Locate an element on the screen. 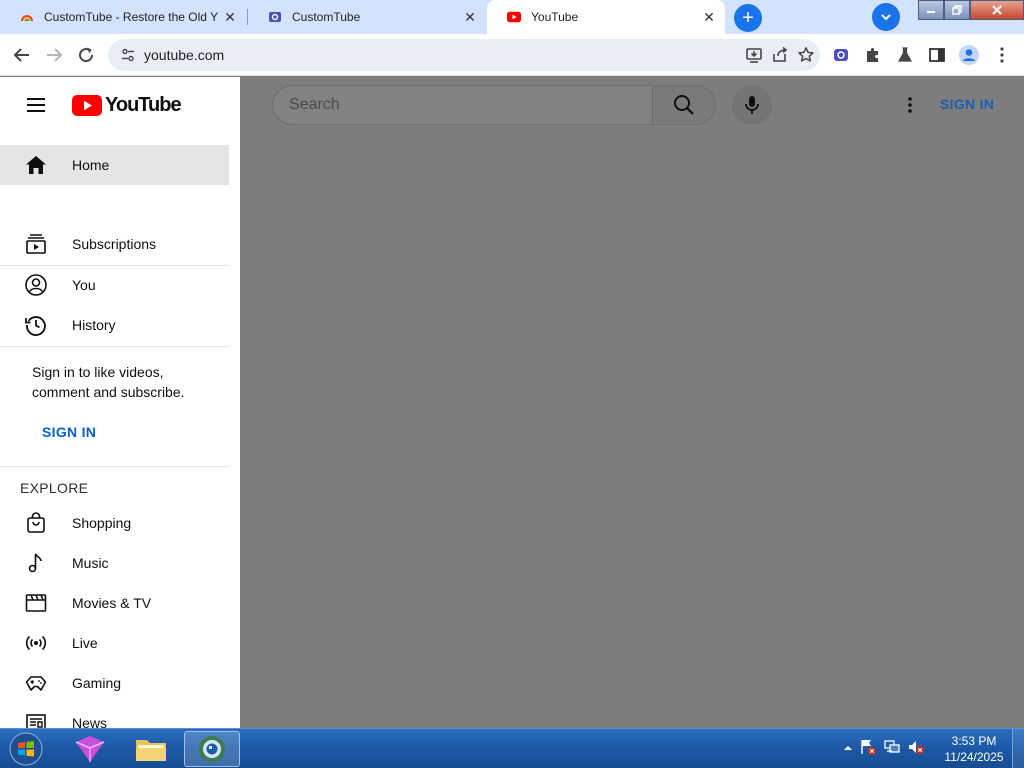  guide-item-label: Music is located at coordinates (90, 563).